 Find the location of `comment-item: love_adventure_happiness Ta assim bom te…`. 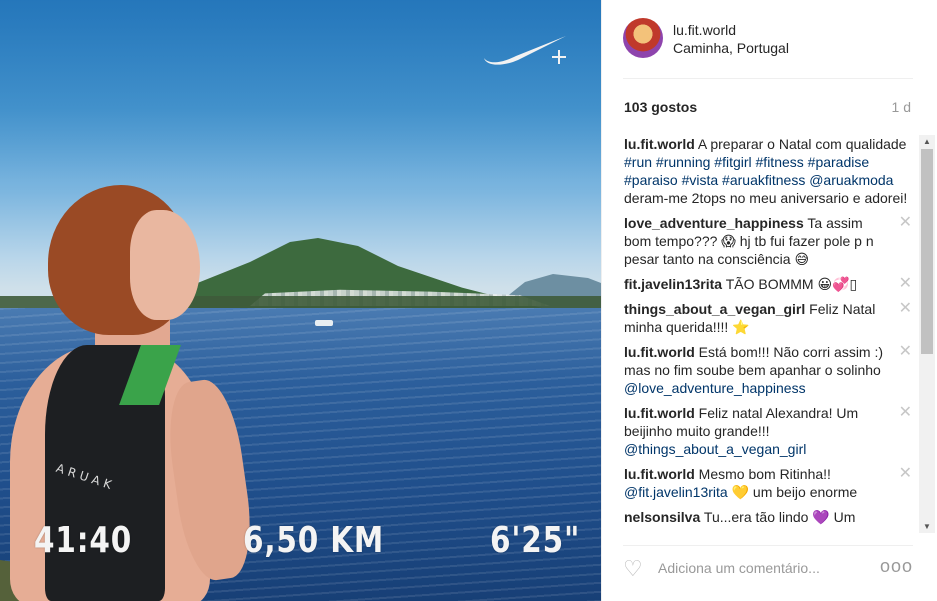

comment-item: love_adventure_happiness Ta assim bom te… is located at coordinates (773, 241).